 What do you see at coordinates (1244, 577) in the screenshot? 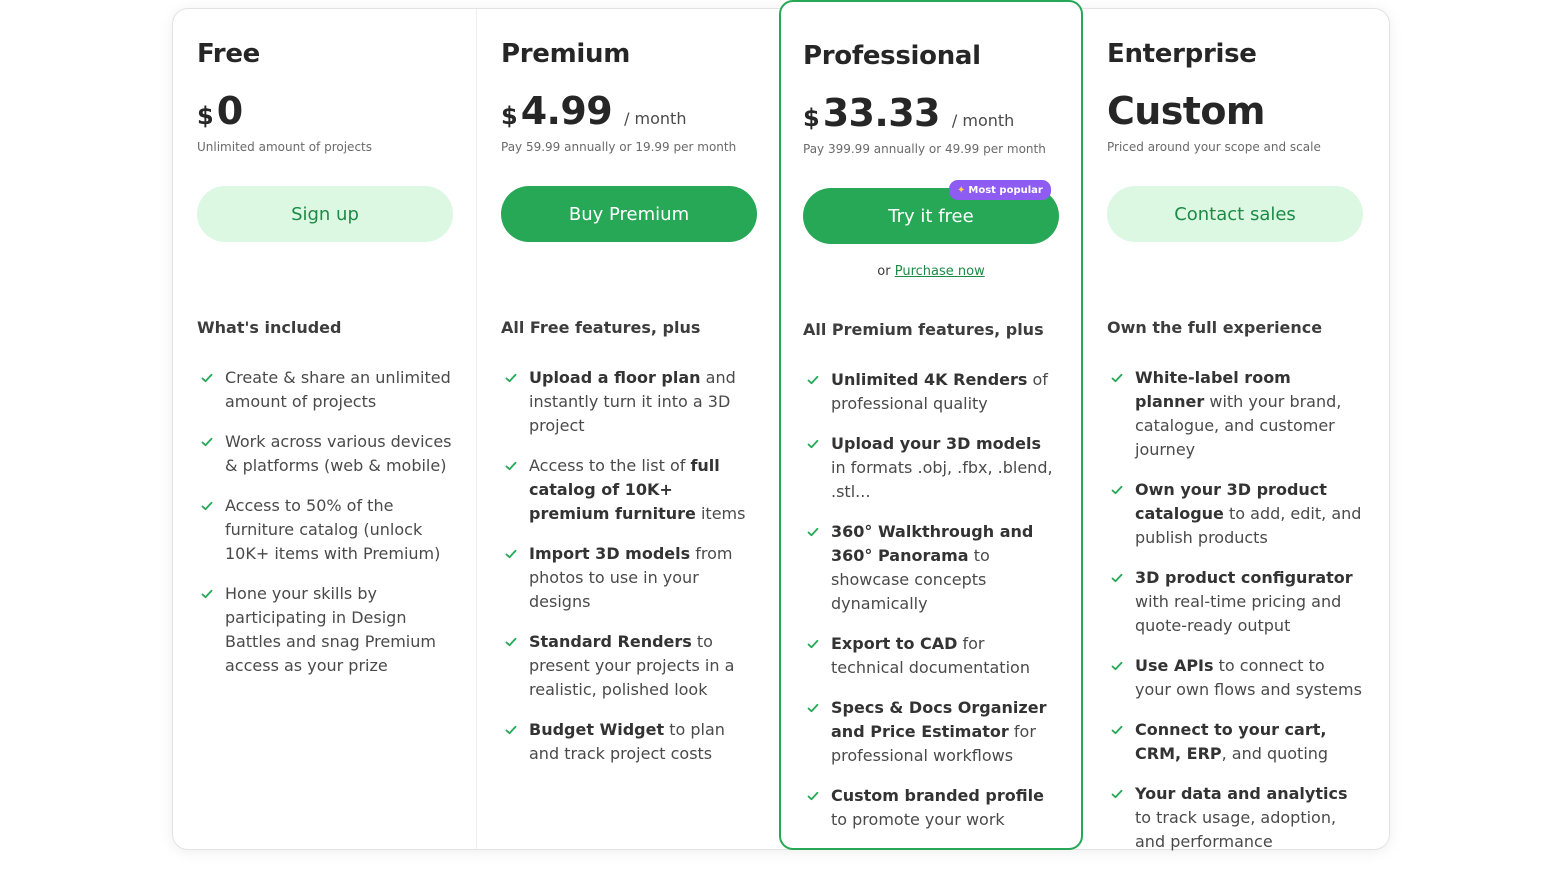
I see `feature-highlight: 3D product configurator` at bounding box center [1244, 577].